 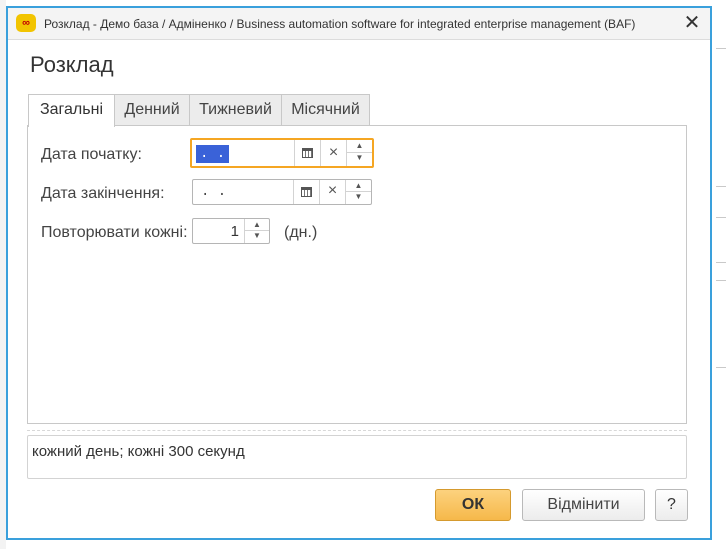 I want to click on tab-monthly: Місячний, so click(x=325, y=109).